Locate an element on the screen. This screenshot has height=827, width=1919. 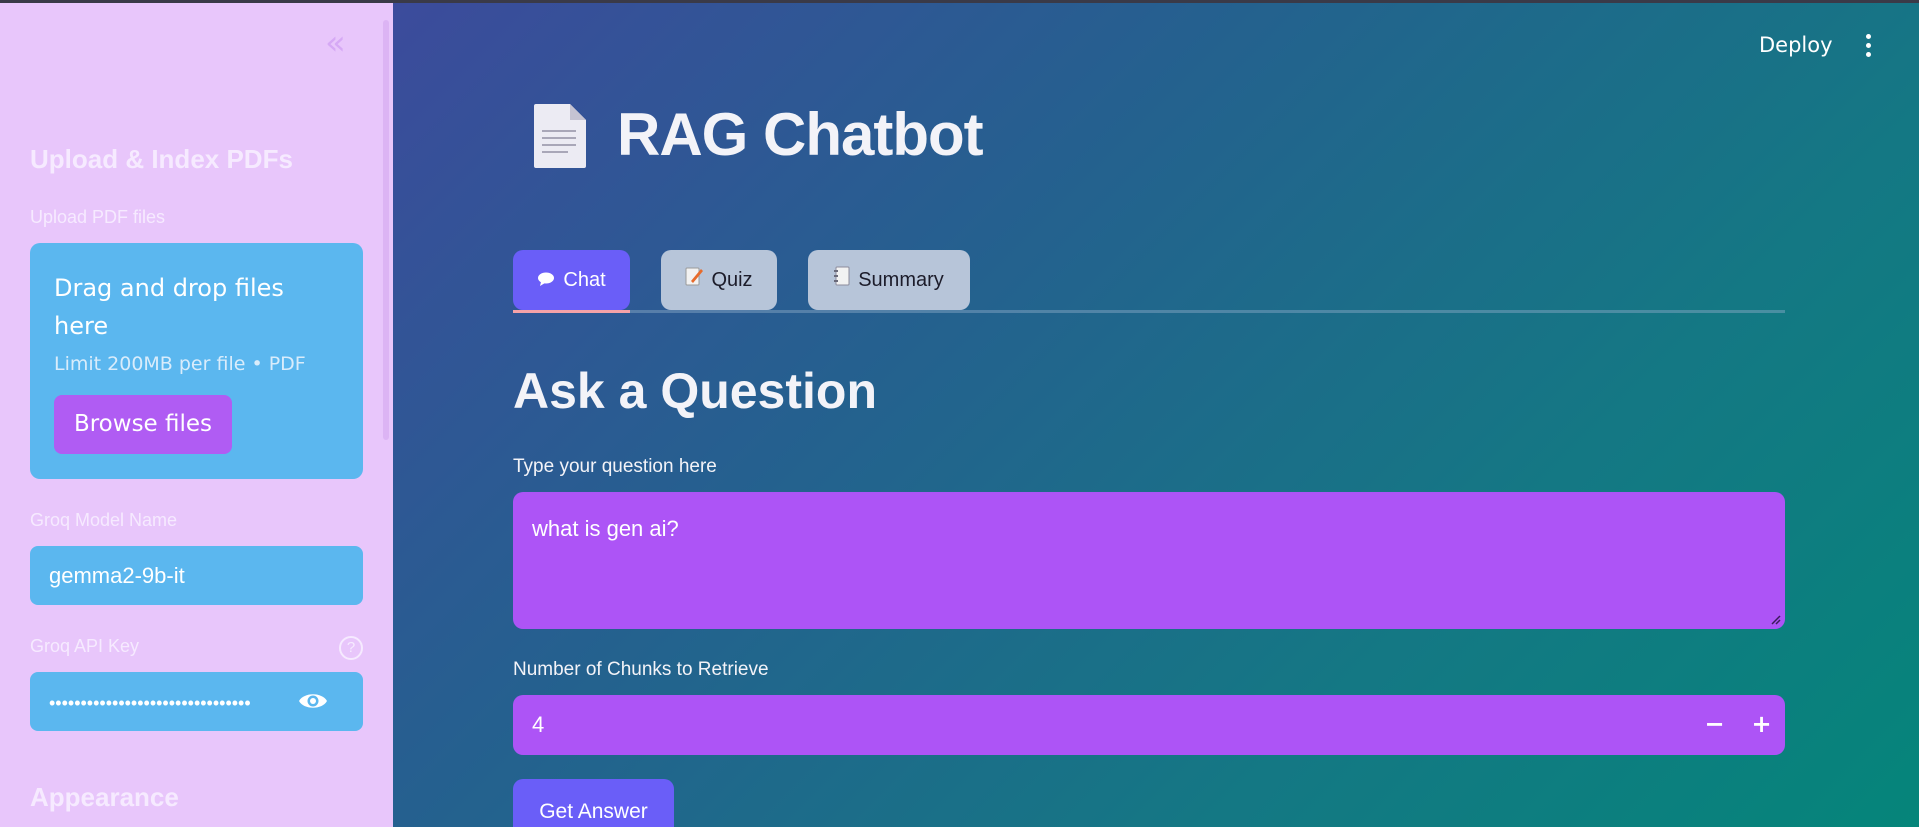
get-answer-button: Get Answer is located at coordinates (593, 803).